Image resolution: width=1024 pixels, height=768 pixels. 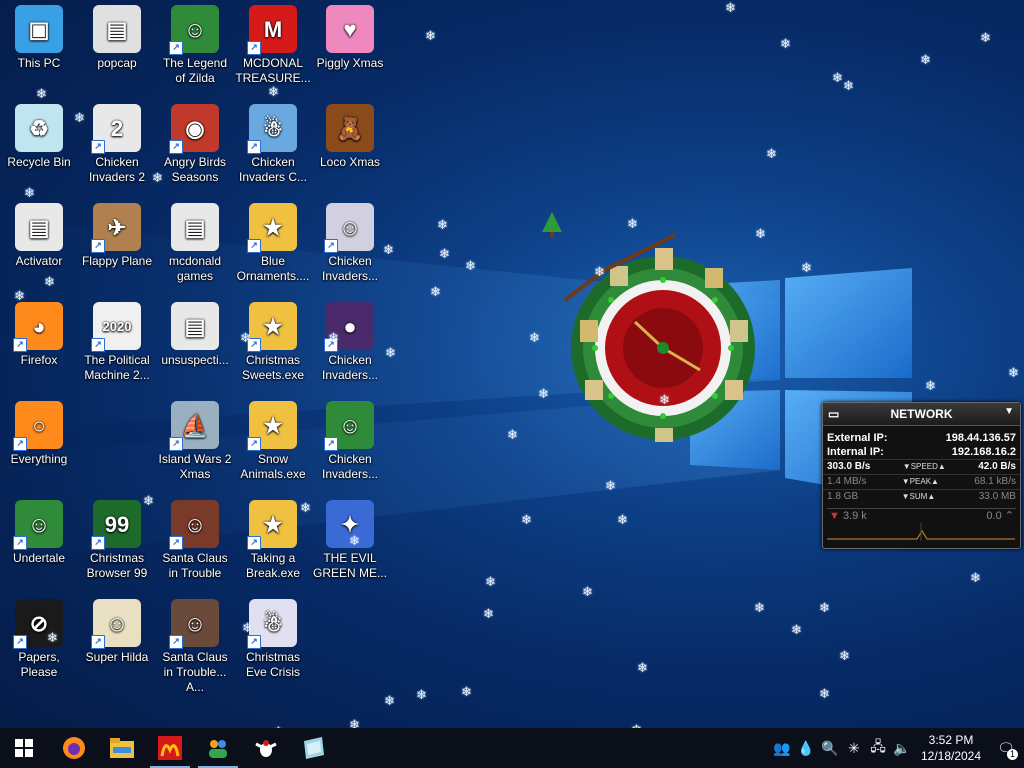 I want to click on taskbar: 👥 💧 🔍 ✳ 🖧 🔈 3:52 PM 12/18/2024 🗨 1, so click(x=512, y=748).